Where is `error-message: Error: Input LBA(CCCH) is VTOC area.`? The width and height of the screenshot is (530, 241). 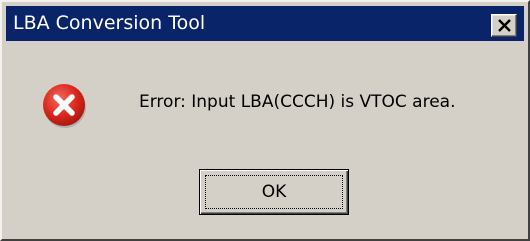 error-message: Error: Input LBA(CCCH) is VTOC area. is located at coordinates (297, 102).